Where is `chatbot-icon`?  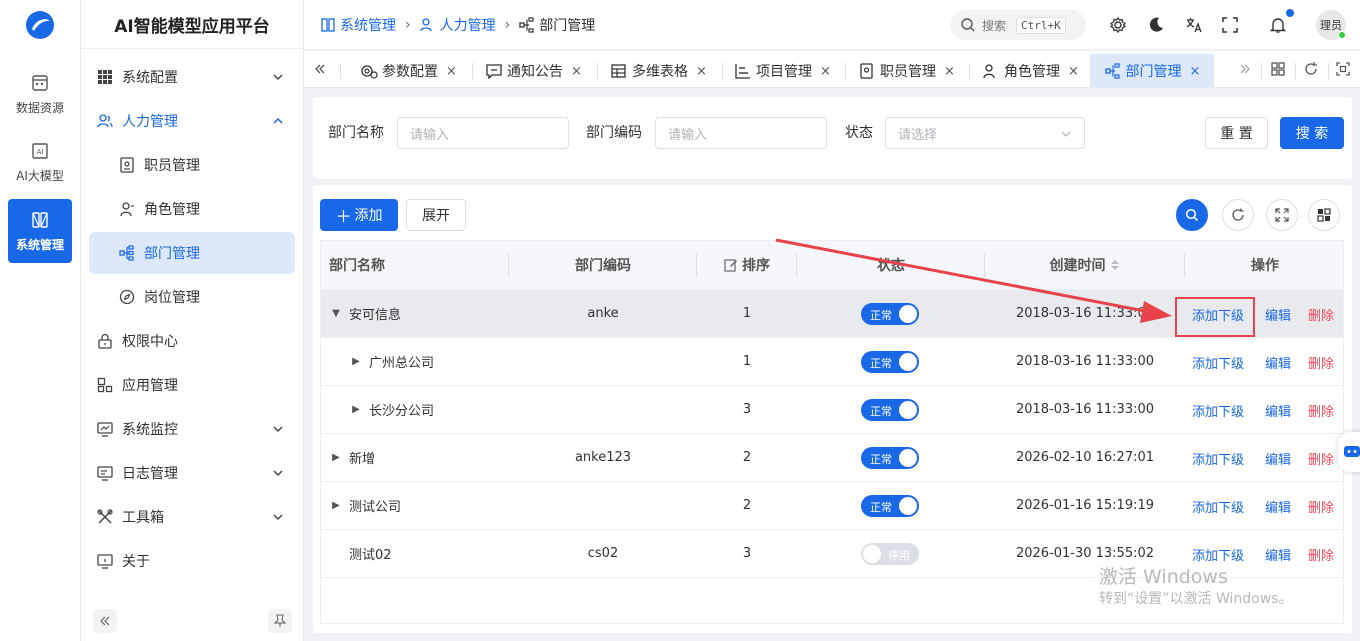 chatbot-icon is located at coordinates (1352, 451).